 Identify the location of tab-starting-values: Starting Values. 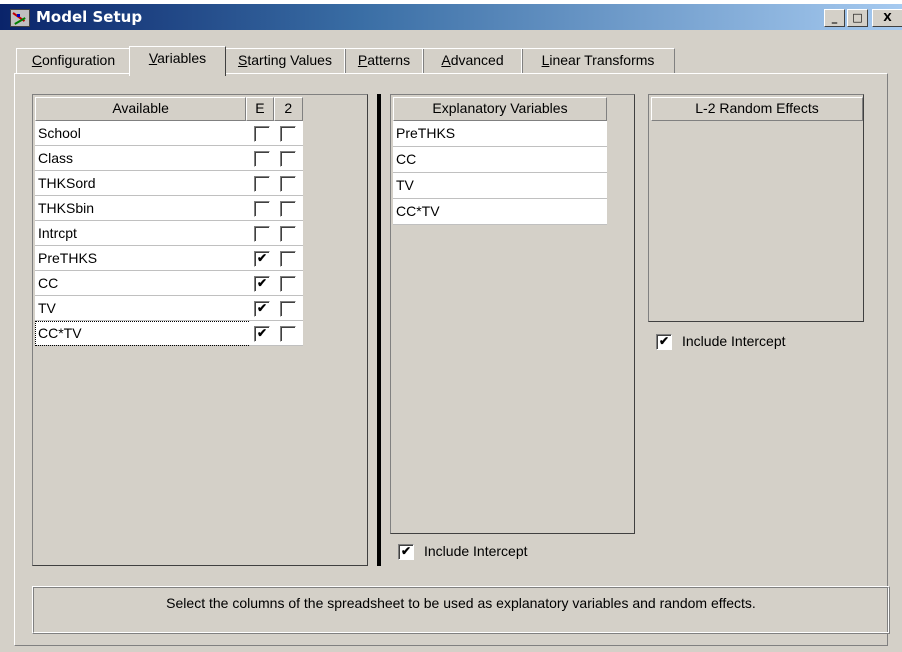
(285, 61).